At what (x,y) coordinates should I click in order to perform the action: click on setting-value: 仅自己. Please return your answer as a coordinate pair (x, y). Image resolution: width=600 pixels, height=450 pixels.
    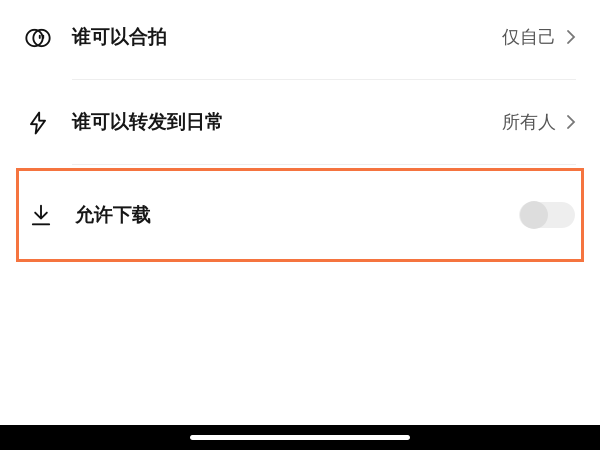
    Looking at the image, I should click on (529, 38).